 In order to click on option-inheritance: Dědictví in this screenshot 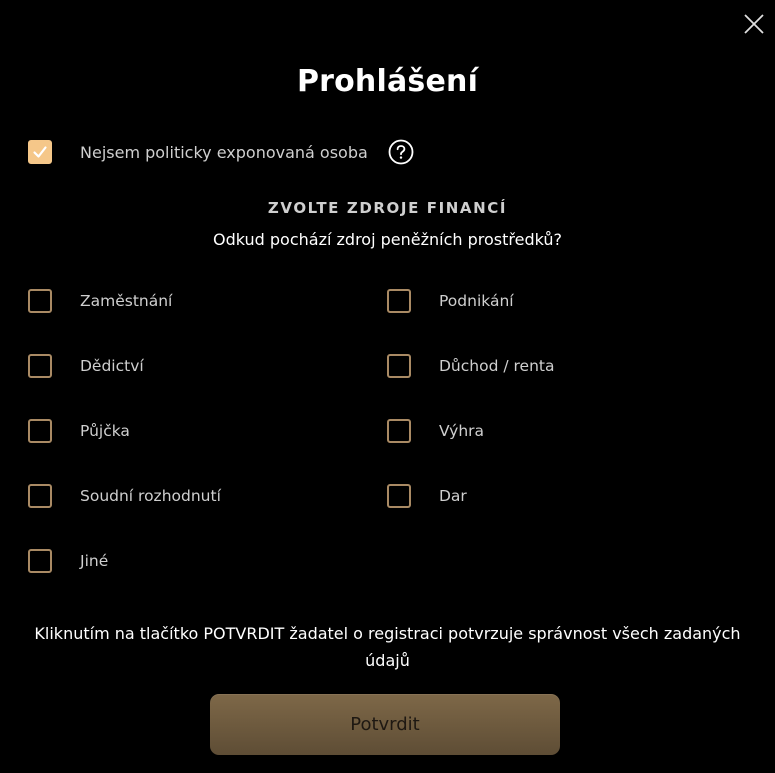, I will do `click(86, 366)`.